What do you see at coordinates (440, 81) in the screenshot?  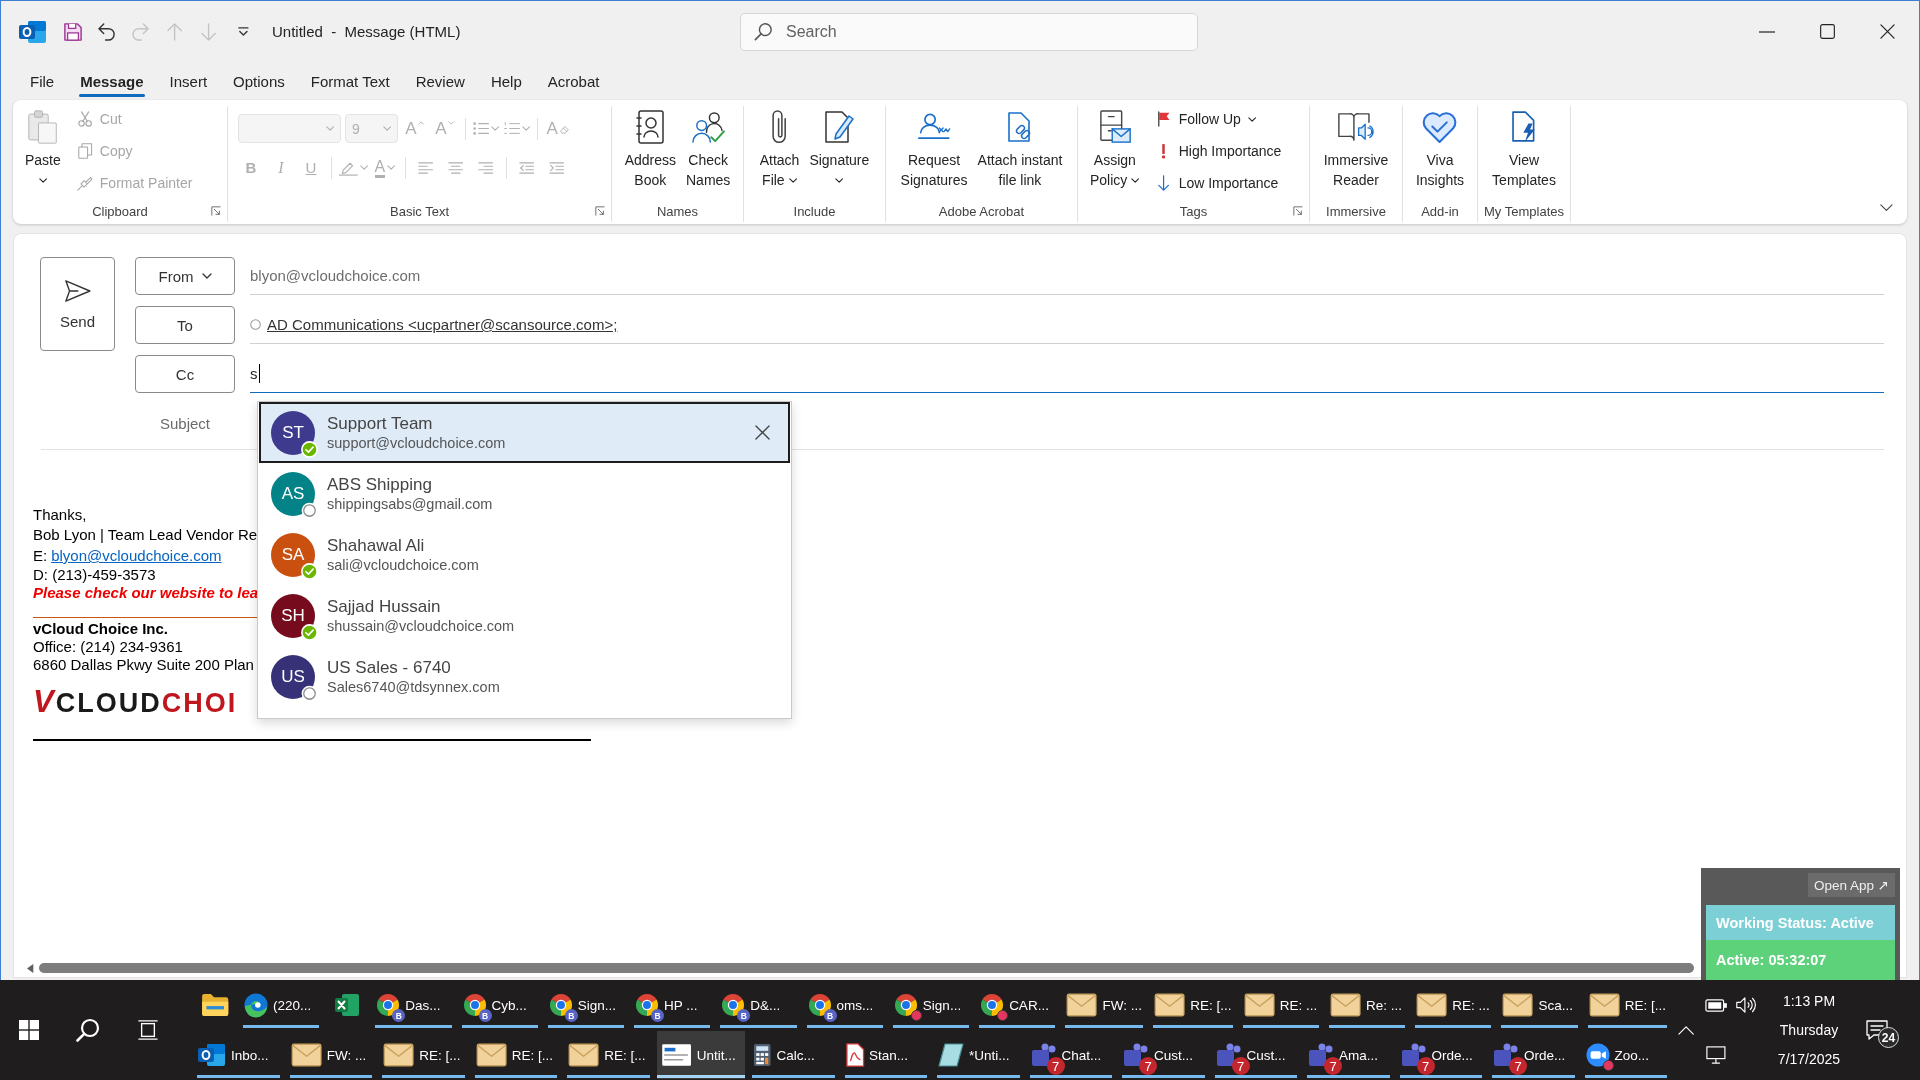 I see `menu-tab: Review` at bounding box center [440, 81].